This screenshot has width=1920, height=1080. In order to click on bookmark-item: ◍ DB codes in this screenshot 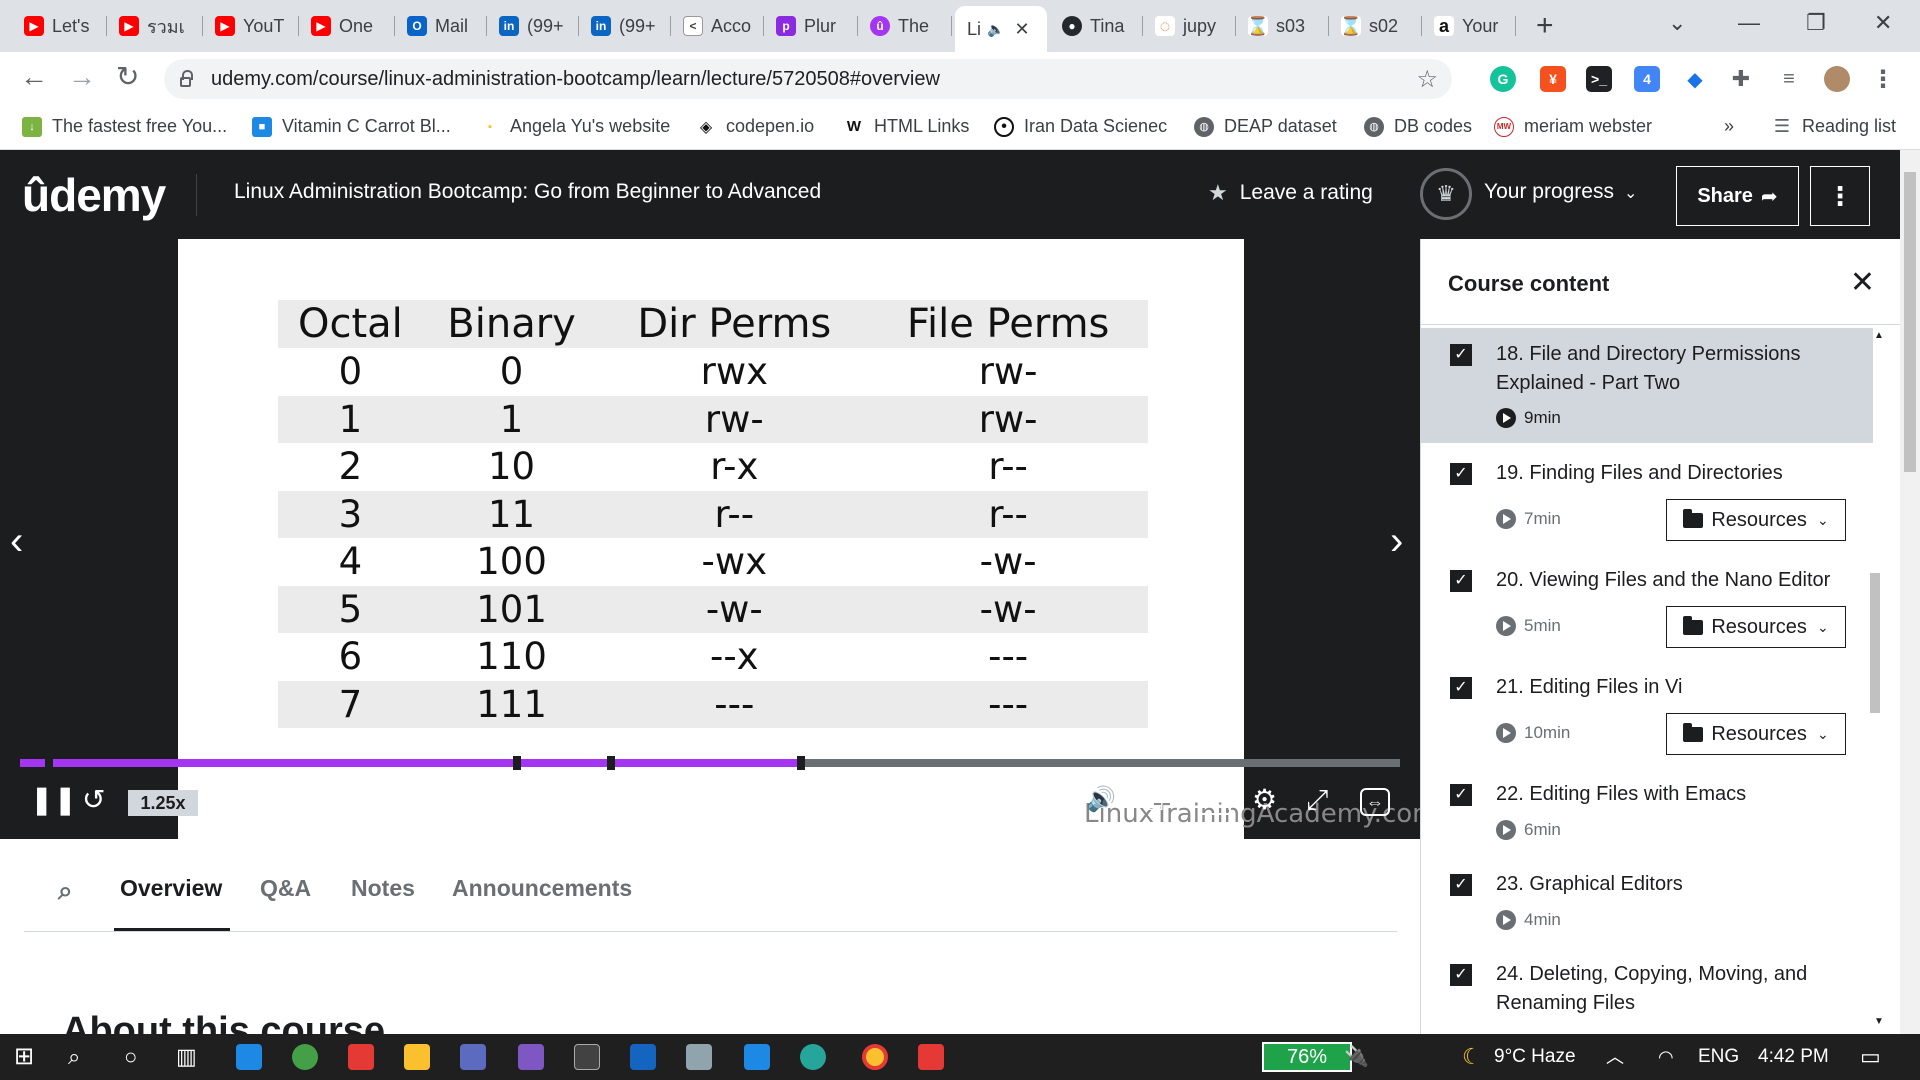, I will do `click(1418, 126)`.